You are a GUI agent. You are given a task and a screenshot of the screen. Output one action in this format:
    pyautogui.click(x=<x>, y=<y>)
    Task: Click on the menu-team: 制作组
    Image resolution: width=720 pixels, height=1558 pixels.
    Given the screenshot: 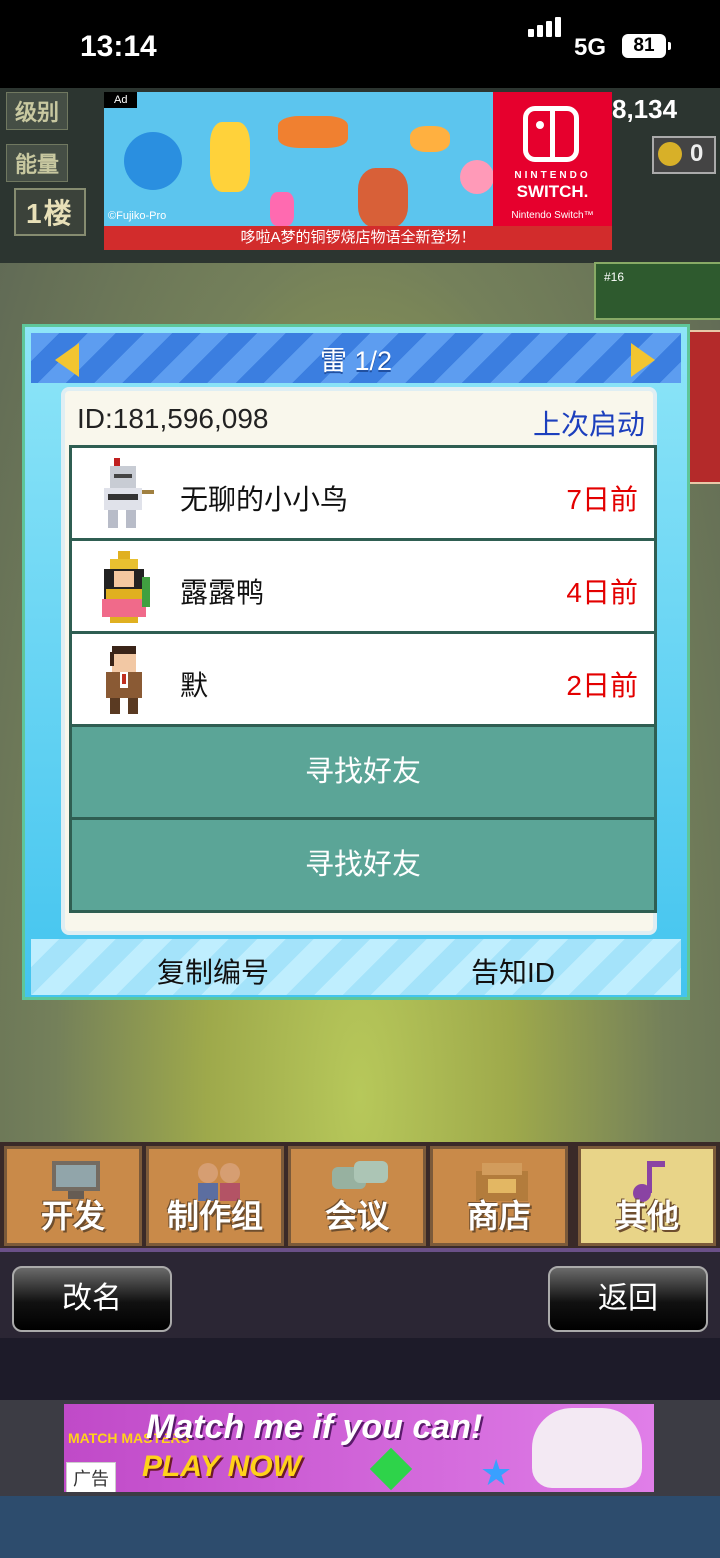 What is the action you would take?
    pyautogui.click(x=215, y=1196)
    